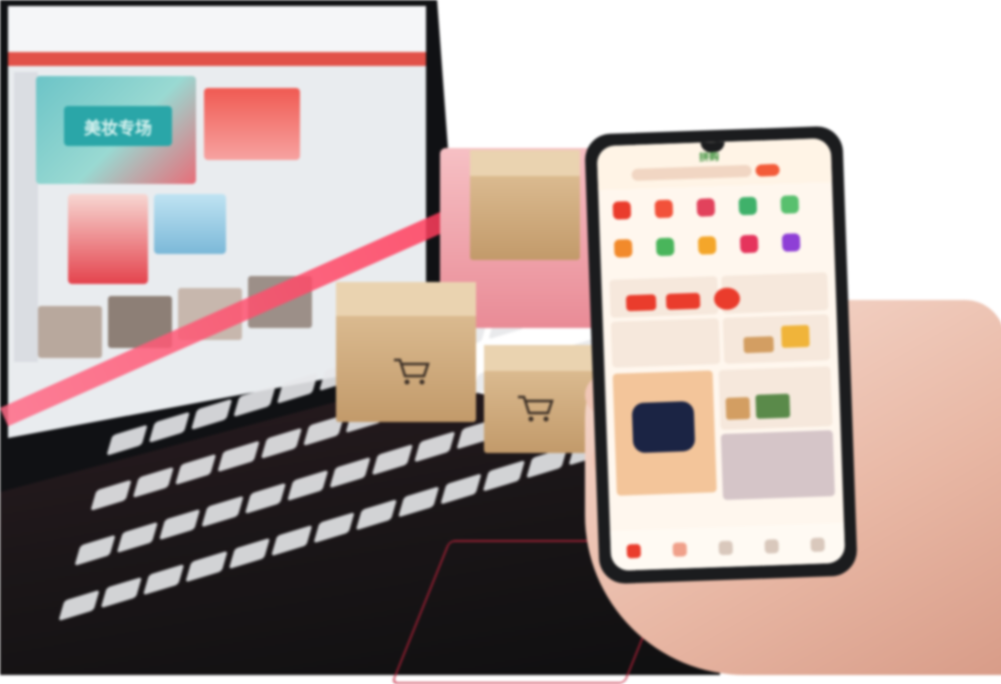 This screenshot has width=1001, height=684. Describe the element at coordinates (217, 59) in the screenshot. I see `webpage-nav-bar` at that location.